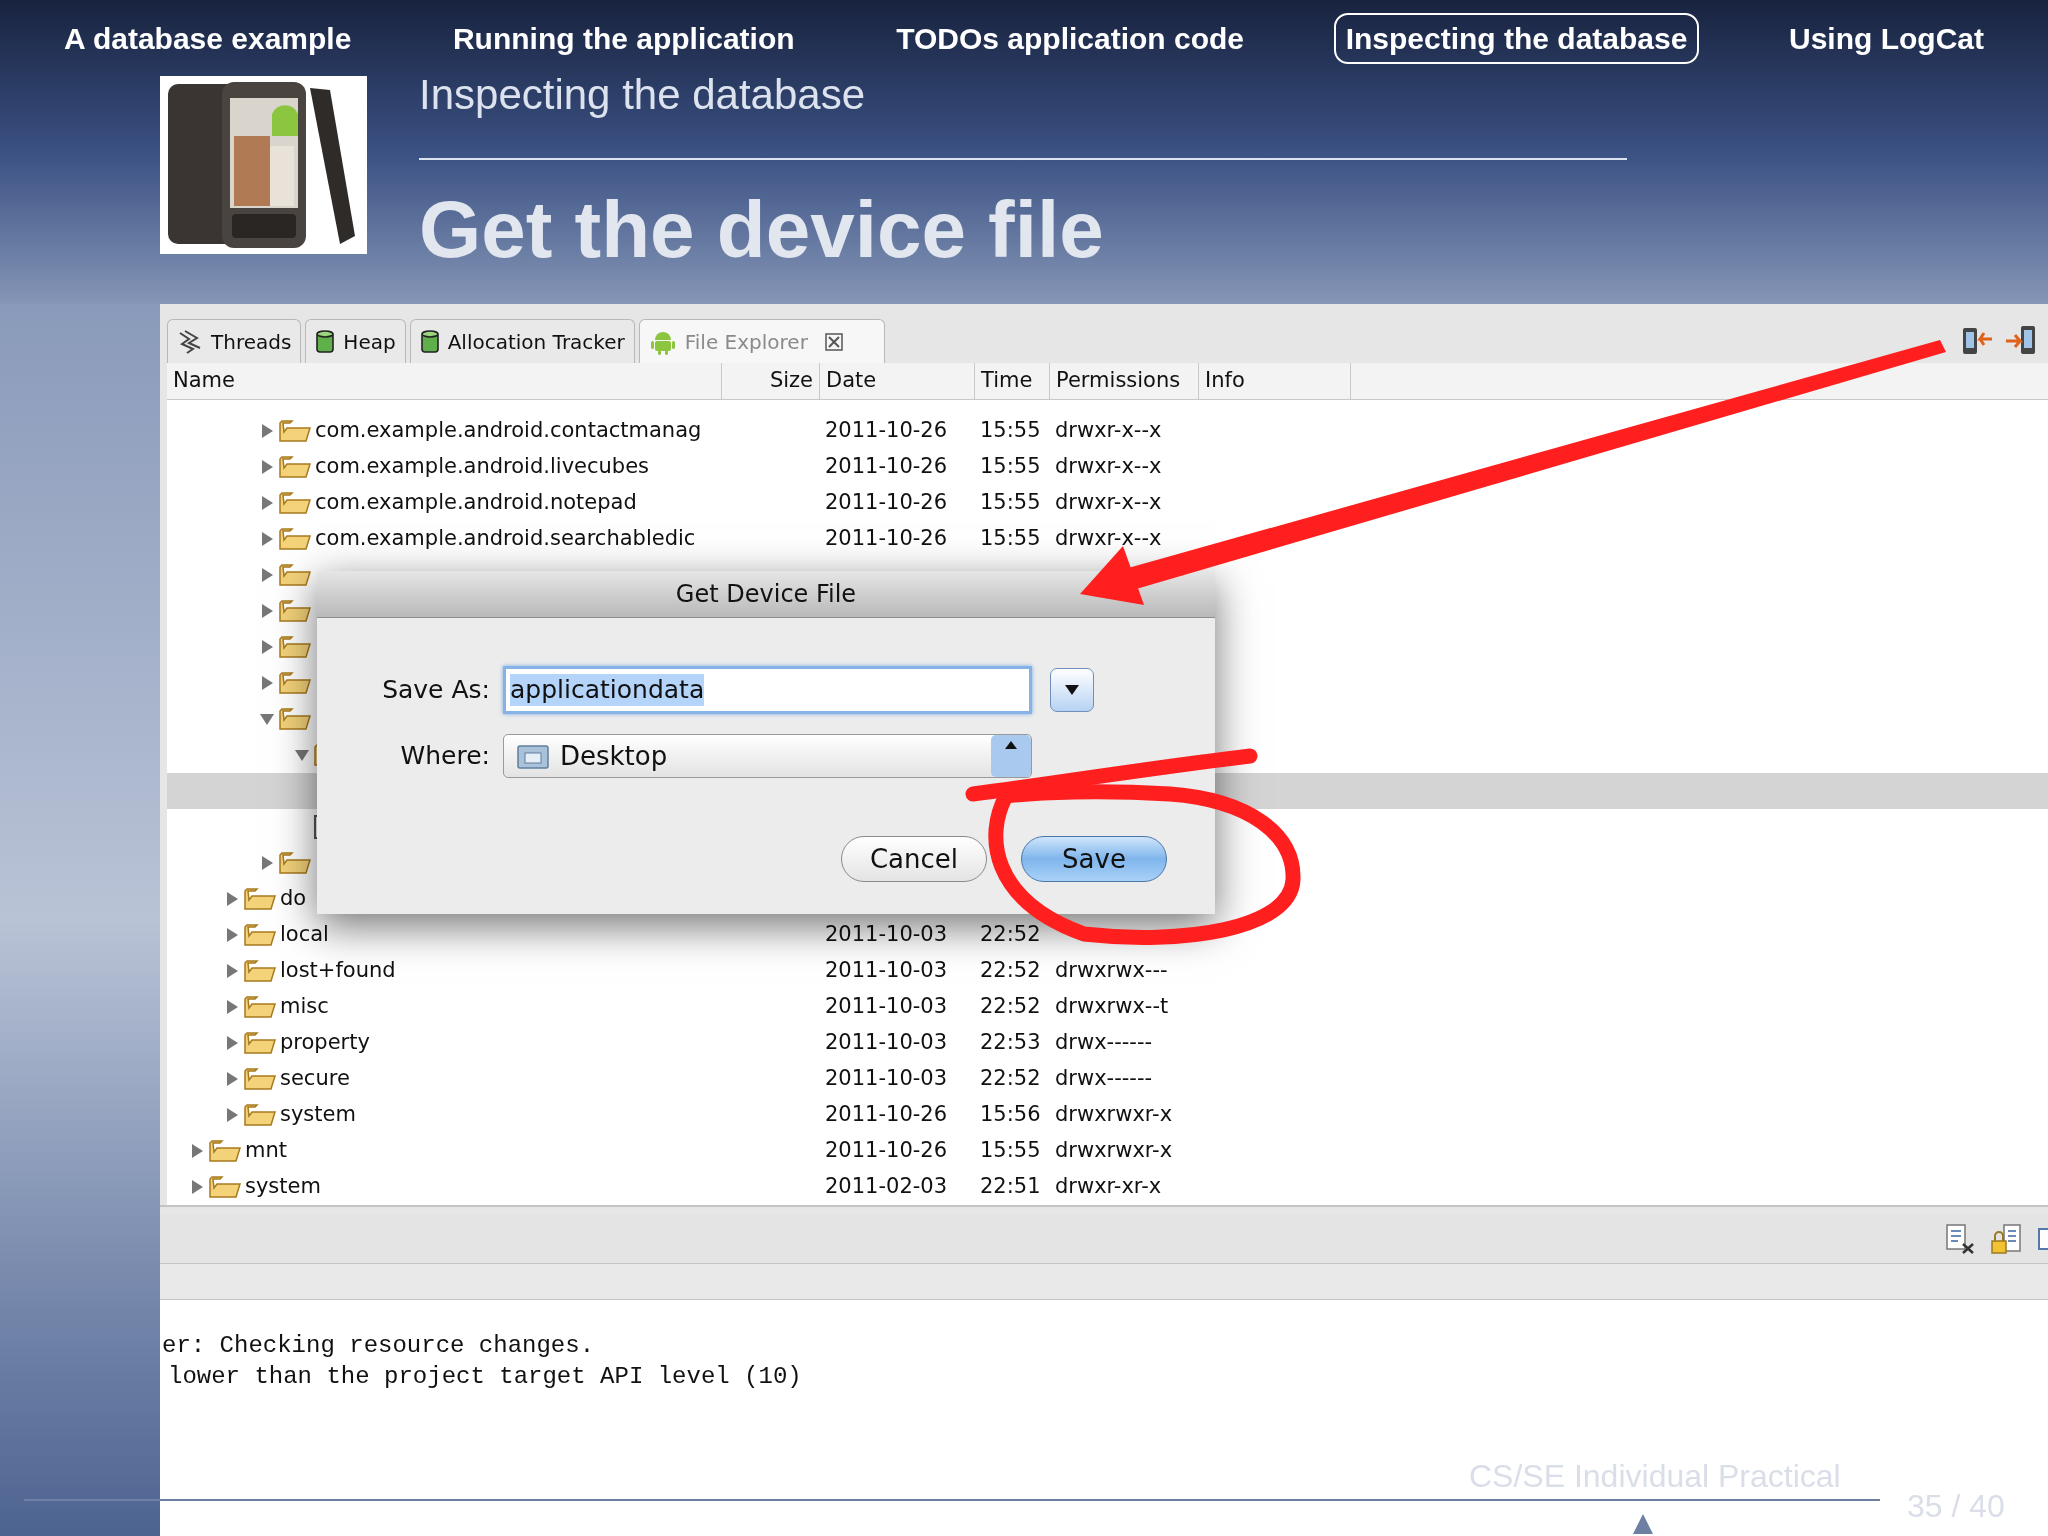 The image size is (2048, 1536). I want to click on console-line: lower than the project target API level (10), so click(485, 1377).